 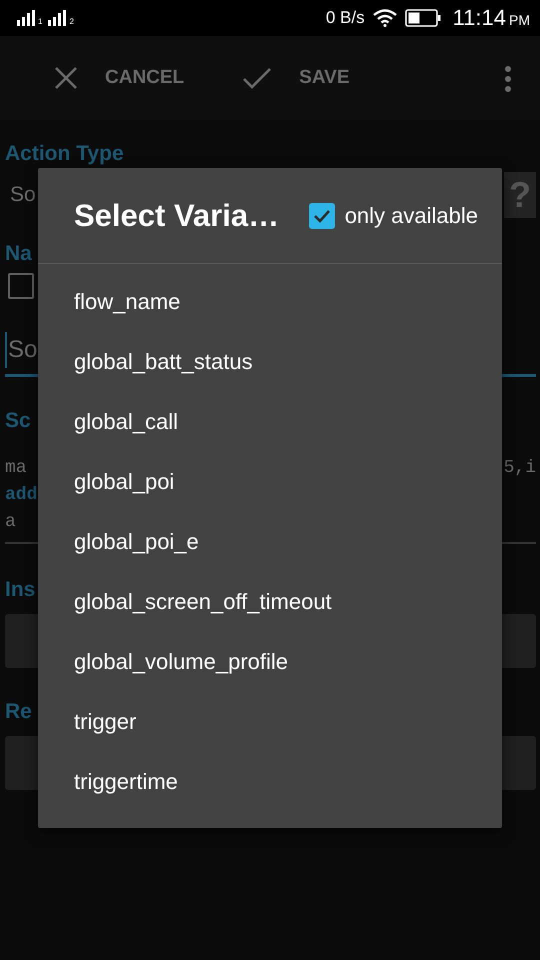 I want to click on code-text: 5,i, so click(x=520, y=468).